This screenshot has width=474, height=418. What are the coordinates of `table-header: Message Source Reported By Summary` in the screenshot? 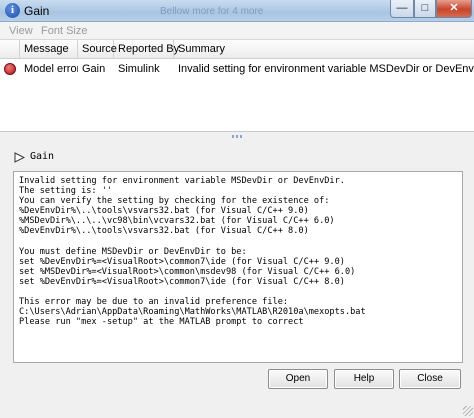 It's located at (237, 49).